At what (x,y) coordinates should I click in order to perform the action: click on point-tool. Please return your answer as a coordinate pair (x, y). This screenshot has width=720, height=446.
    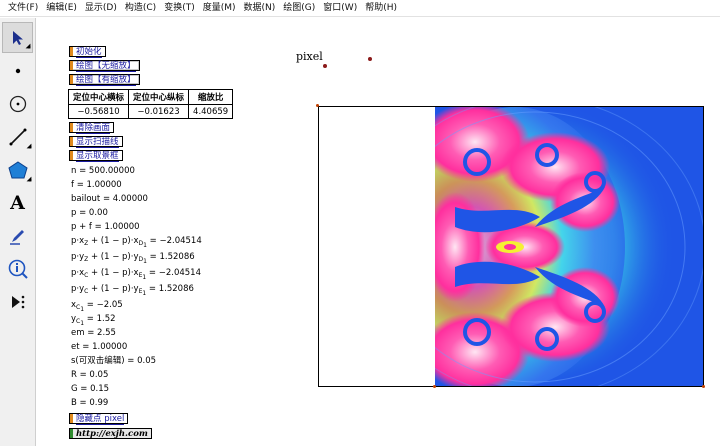
    Looking at the image, I should click on (17, 70).